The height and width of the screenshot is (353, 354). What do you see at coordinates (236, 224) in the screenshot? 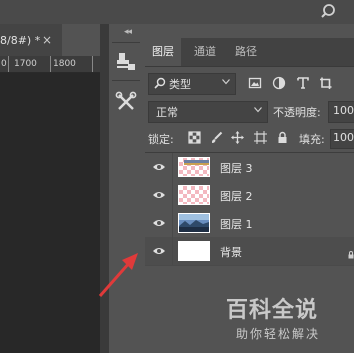
I see `layer-name: 图层 1` at bounding box center [236, 224].